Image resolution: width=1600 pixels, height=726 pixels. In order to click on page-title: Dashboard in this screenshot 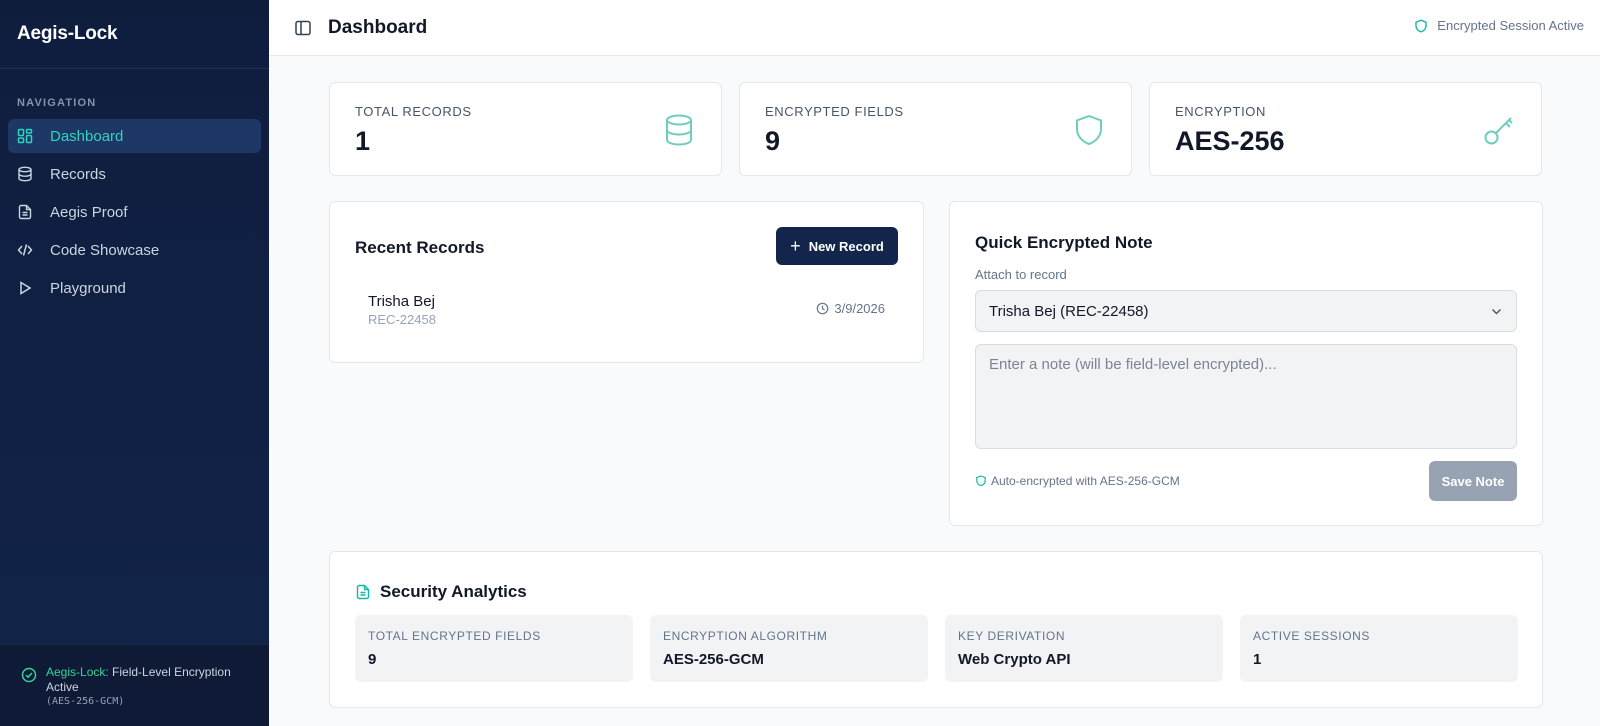, I will do `click(378, 27)`.